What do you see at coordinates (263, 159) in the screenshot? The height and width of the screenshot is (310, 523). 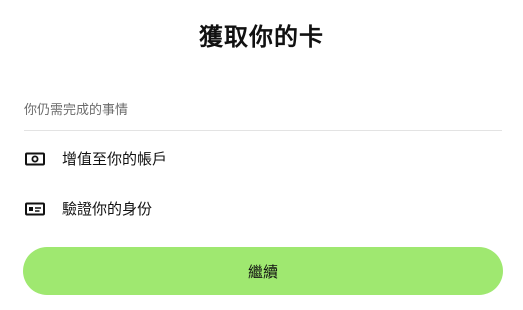 I see `task-top-up-account: 增值至你的帳戶` at bounding box center [263, 159].